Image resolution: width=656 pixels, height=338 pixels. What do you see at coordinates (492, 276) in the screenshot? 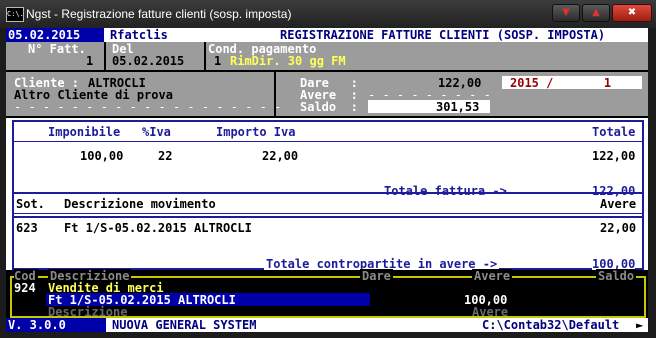
I see `account-avere-header: Avere` at bounding box center [492, 276].